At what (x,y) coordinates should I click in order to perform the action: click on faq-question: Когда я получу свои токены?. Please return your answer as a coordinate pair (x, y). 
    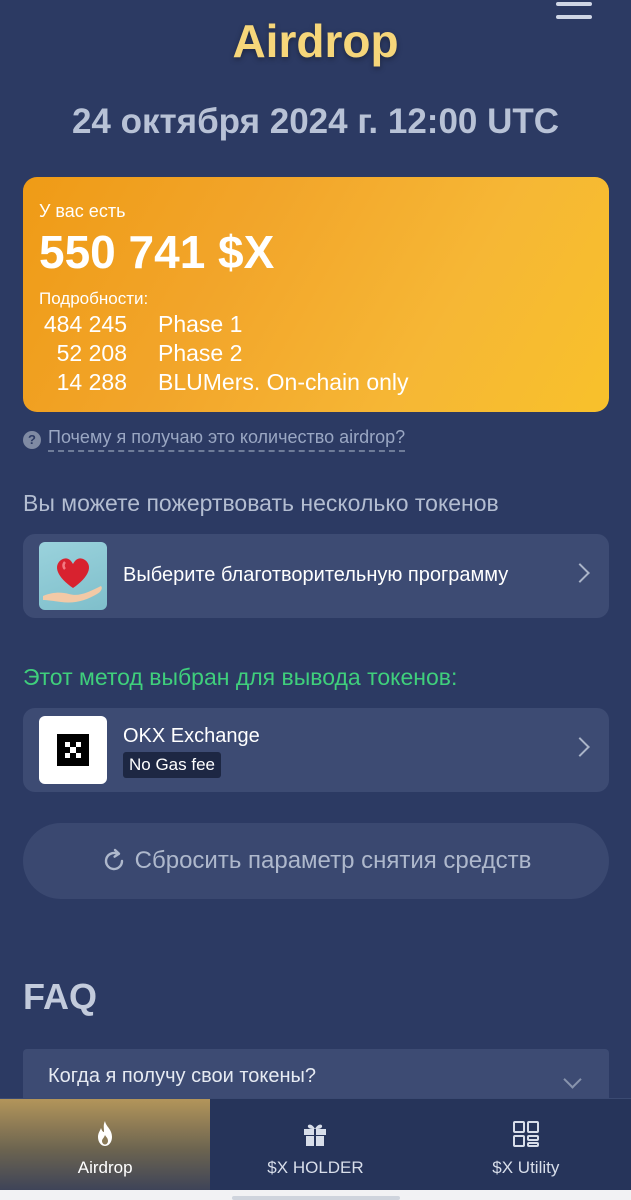
    Looking at the image, I should click on (182, 1076).